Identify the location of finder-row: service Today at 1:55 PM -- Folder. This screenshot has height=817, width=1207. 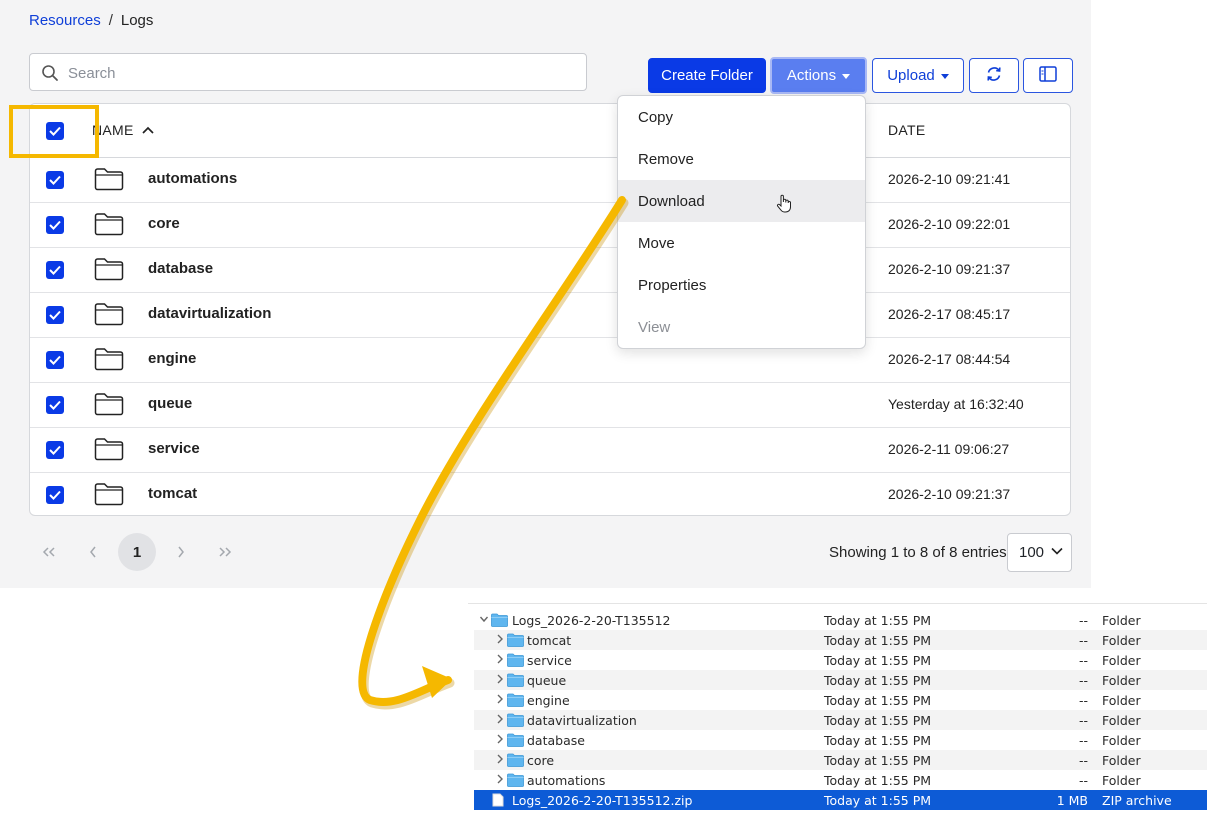
(840, 660).